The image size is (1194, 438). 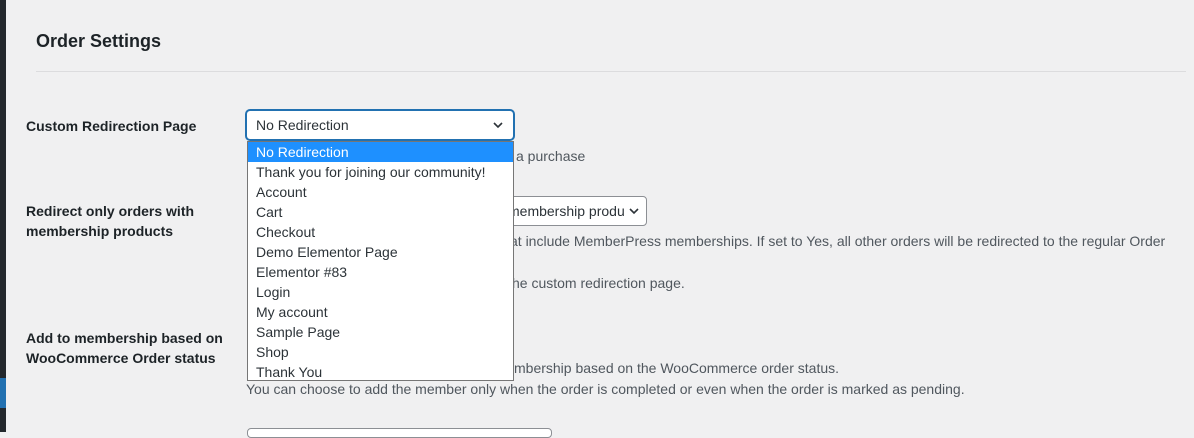 I want to click on dropdown-option-my-account: My account, so click(x=380, y=312).